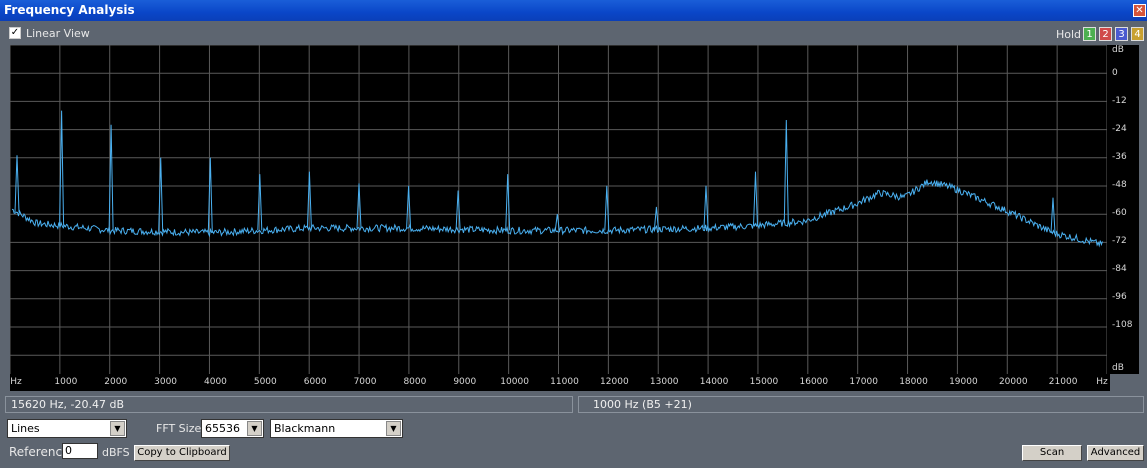 Image resolution: width=1147 pixels, height=468 pixels. Describe the element at coordinates (1013, 382) in the screenshot. I see `frequency-tick-label: 20000` at that location.